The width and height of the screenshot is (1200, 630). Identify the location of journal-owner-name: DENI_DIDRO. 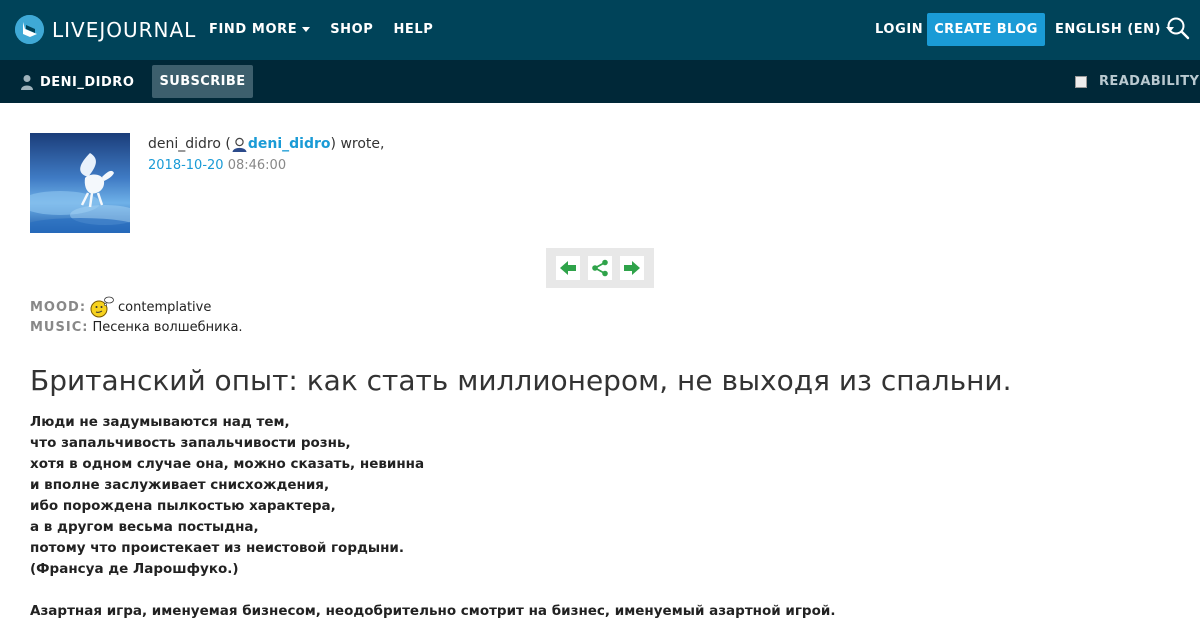
(87, 82).